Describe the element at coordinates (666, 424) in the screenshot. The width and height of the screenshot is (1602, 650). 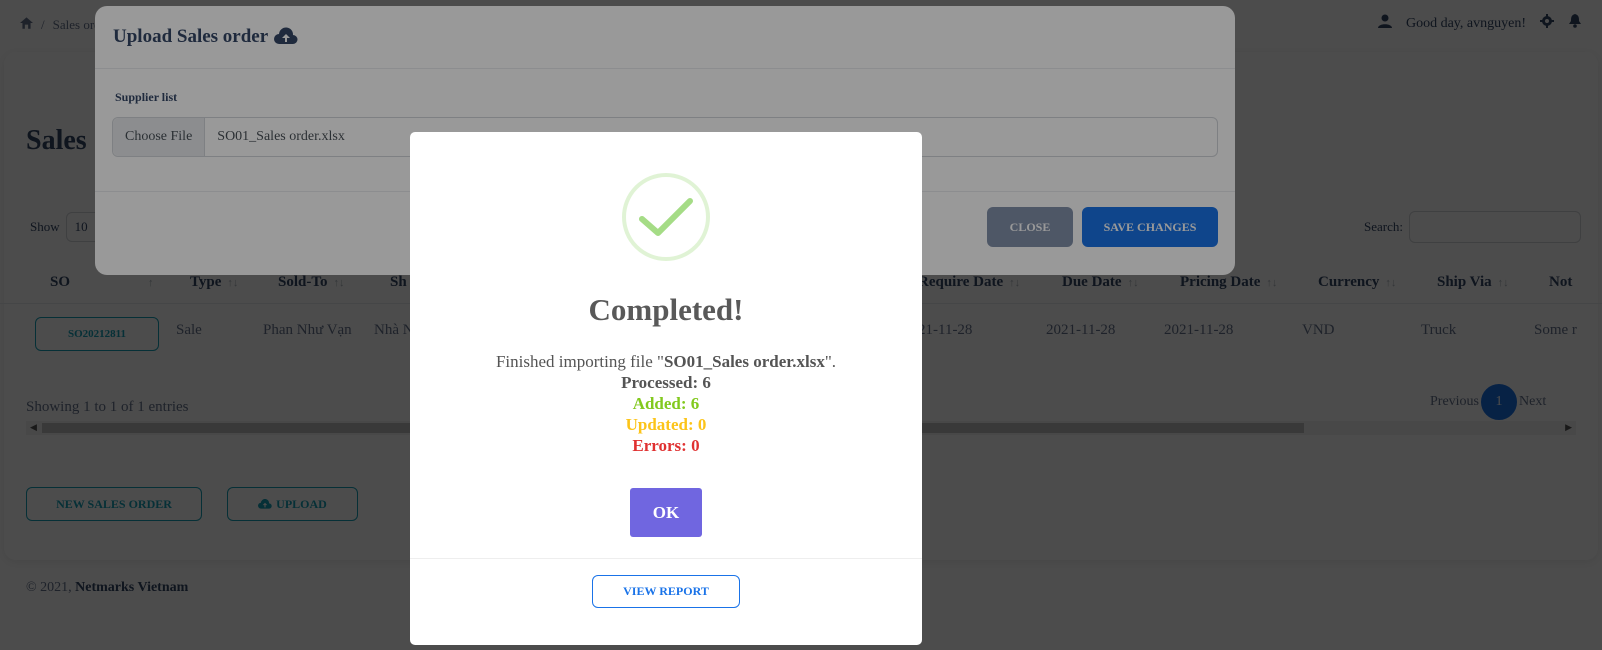
I see `updated-count: Updated: 0` at that location.